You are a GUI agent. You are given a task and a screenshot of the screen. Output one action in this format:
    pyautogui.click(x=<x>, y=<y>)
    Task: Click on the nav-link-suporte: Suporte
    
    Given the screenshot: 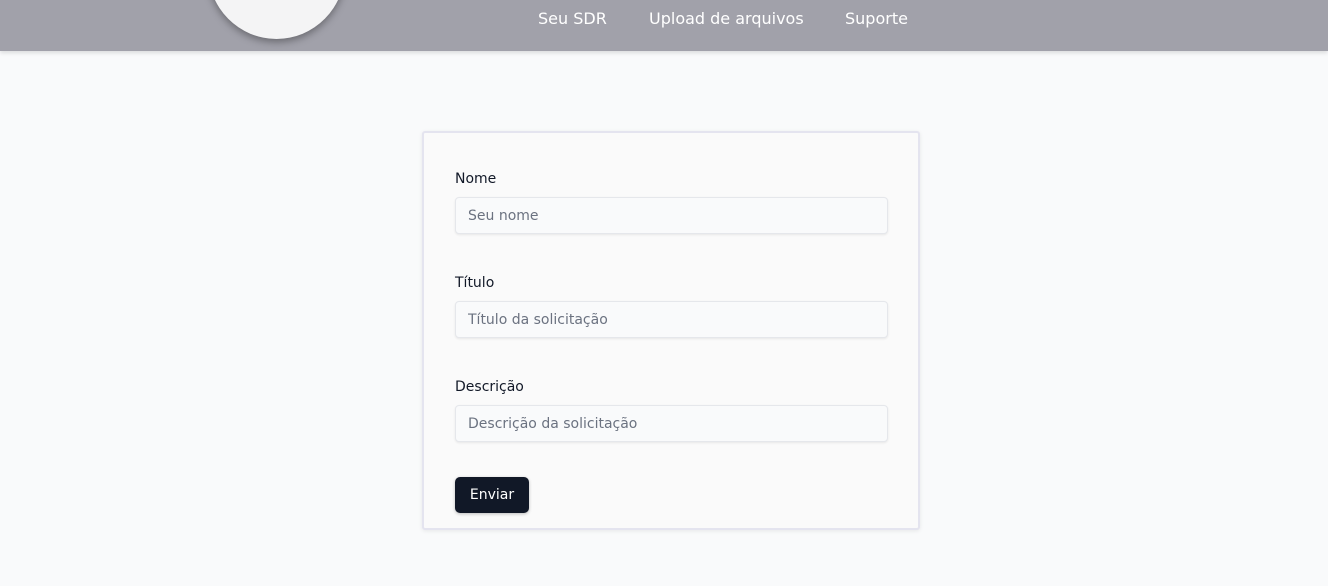 What is the action you would take?
    pyautogui.click(x=876, y=19)
    